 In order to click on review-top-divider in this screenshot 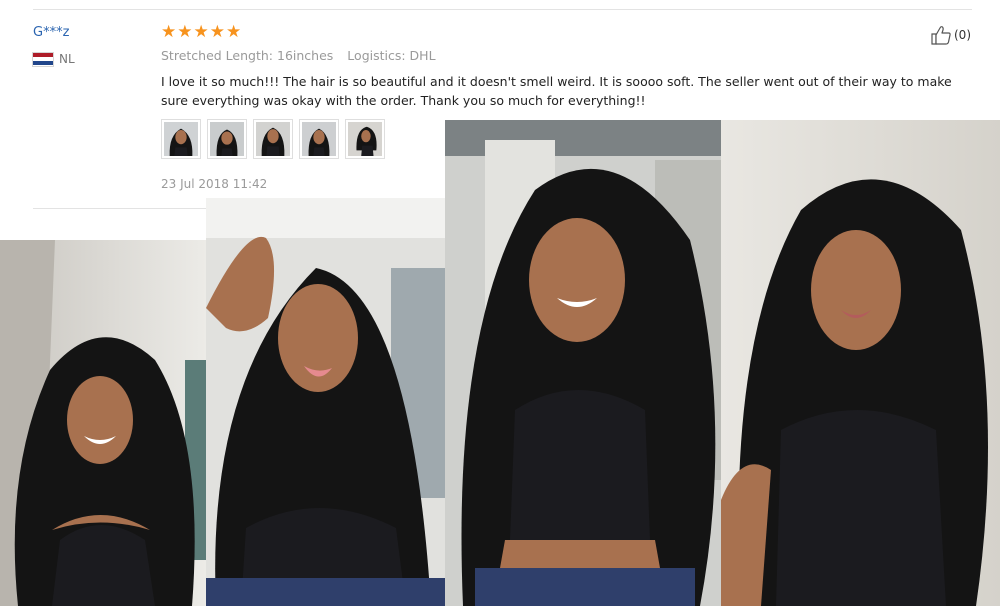, I will do `click(502, 9)`.